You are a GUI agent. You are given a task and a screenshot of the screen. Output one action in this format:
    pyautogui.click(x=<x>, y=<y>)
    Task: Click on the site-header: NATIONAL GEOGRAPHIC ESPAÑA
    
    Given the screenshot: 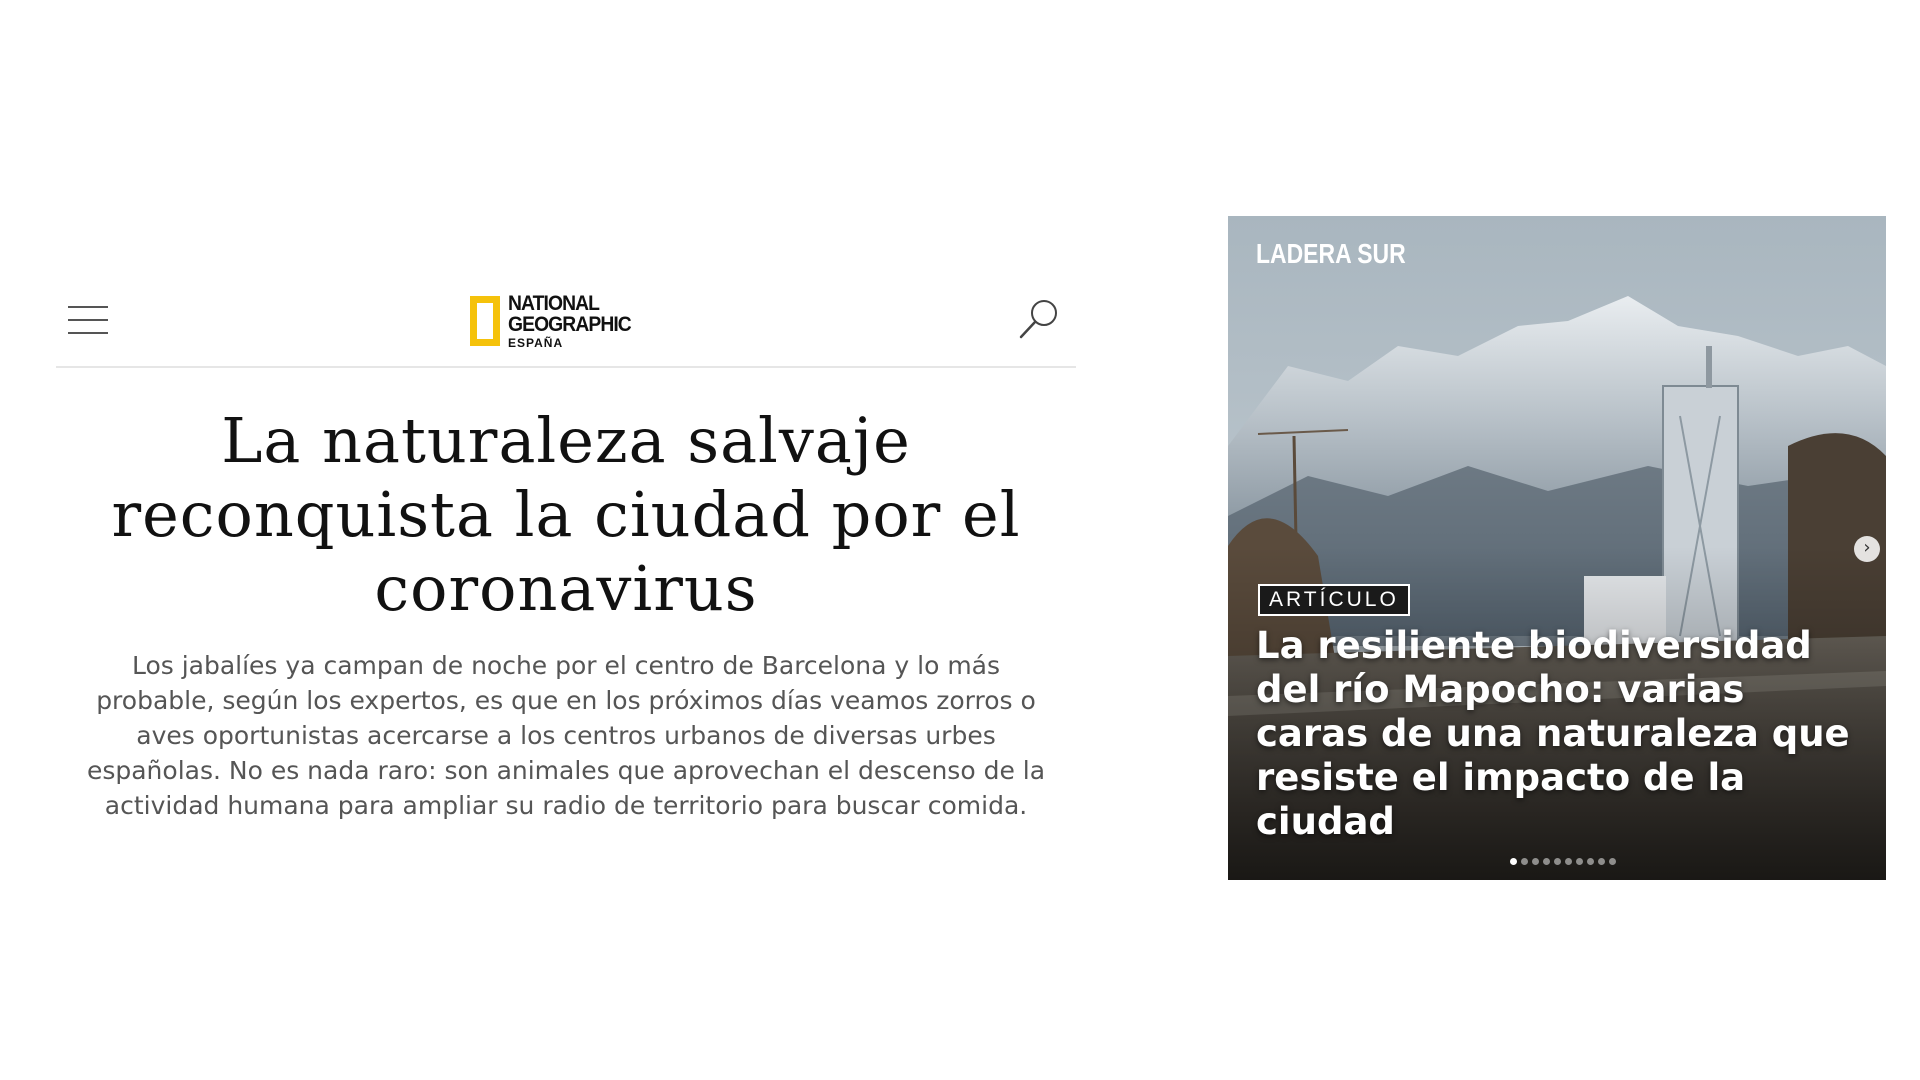 What is the action you would take?
    pyautogui.click(x=566, y=325)
    